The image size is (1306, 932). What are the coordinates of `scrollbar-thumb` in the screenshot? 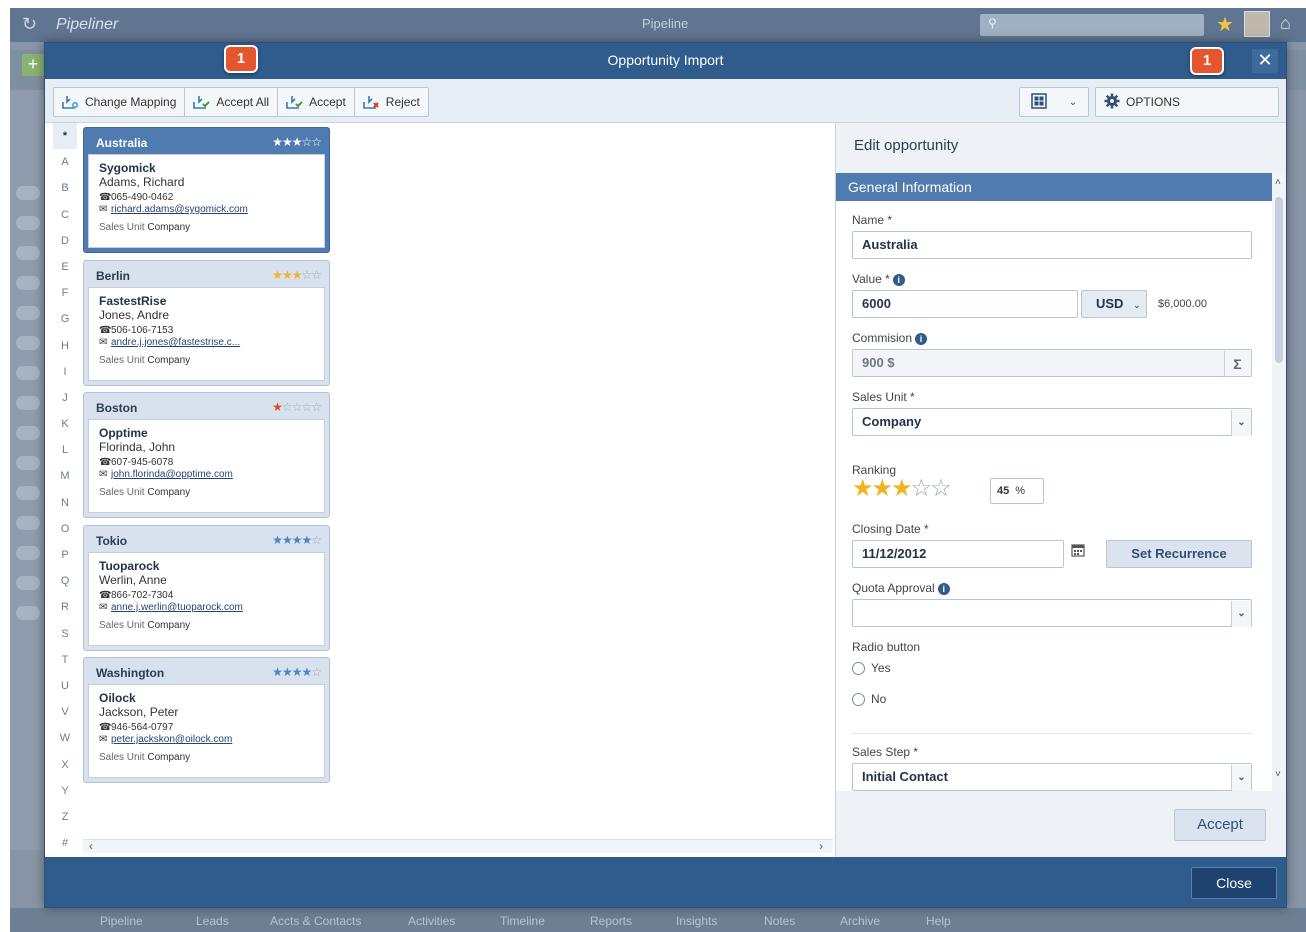 It's located at (1279, 280).